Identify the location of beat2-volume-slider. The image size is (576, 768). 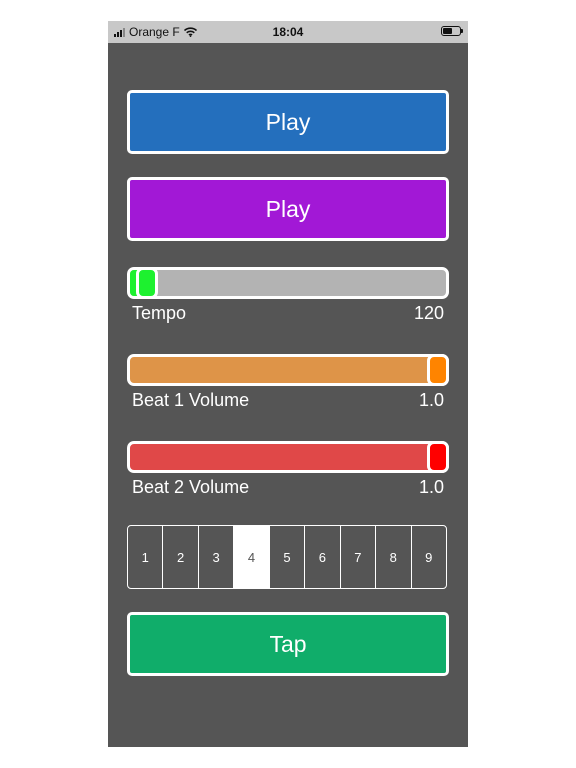
(288, 457).